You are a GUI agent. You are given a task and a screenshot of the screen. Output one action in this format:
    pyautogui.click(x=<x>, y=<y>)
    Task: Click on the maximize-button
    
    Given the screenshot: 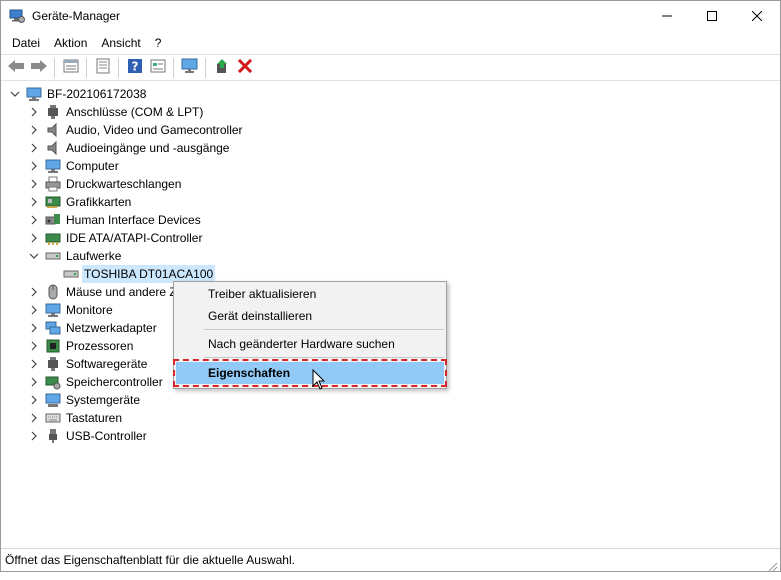 What is the action you would take?
    pyautogui.click(x=711, y=16)
    